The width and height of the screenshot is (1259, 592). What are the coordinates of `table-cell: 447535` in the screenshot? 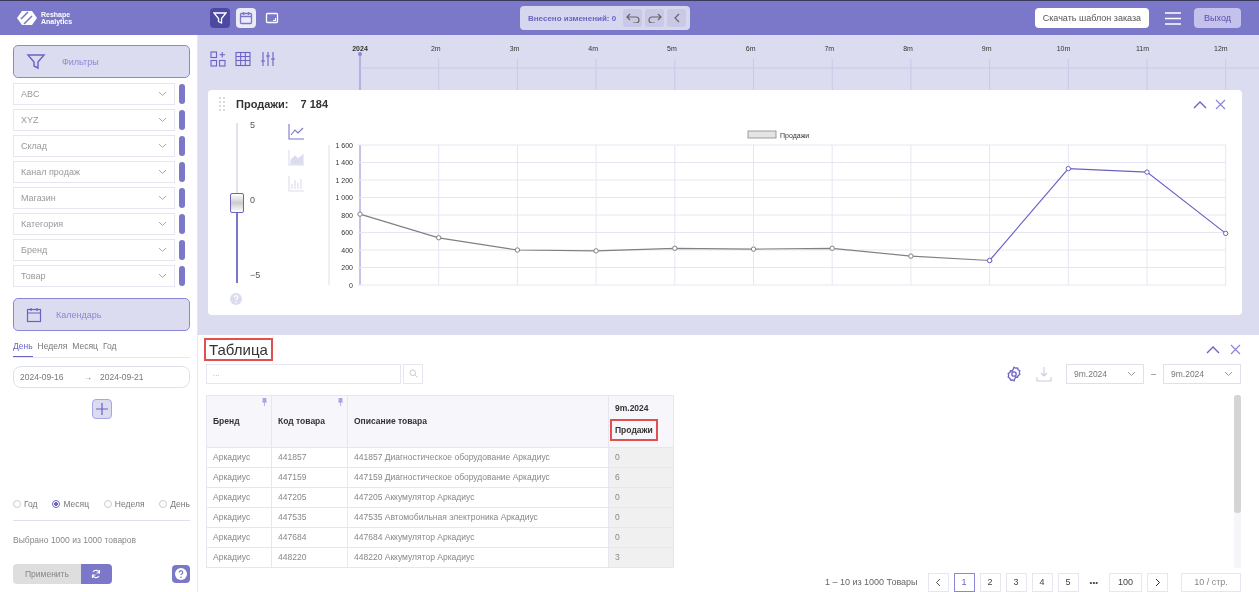 It's located at (309, 517).